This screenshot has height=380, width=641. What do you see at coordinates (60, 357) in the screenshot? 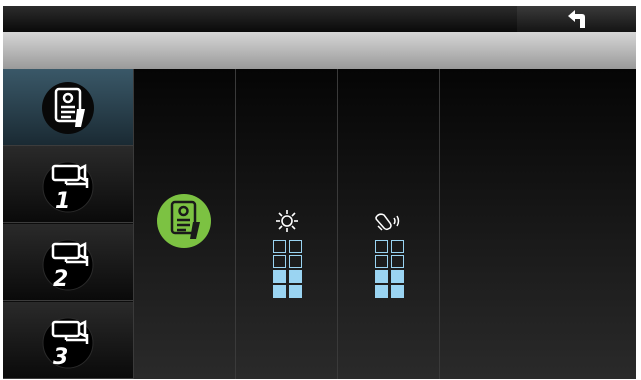
I see `camera-number: 3` at bounding box center [60, 357].